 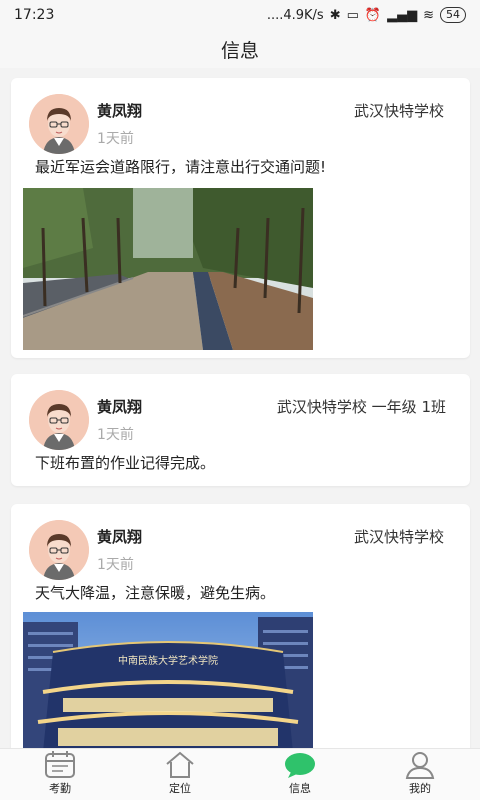 I want to click on page-title: 信息, so click(x=239, y=50).